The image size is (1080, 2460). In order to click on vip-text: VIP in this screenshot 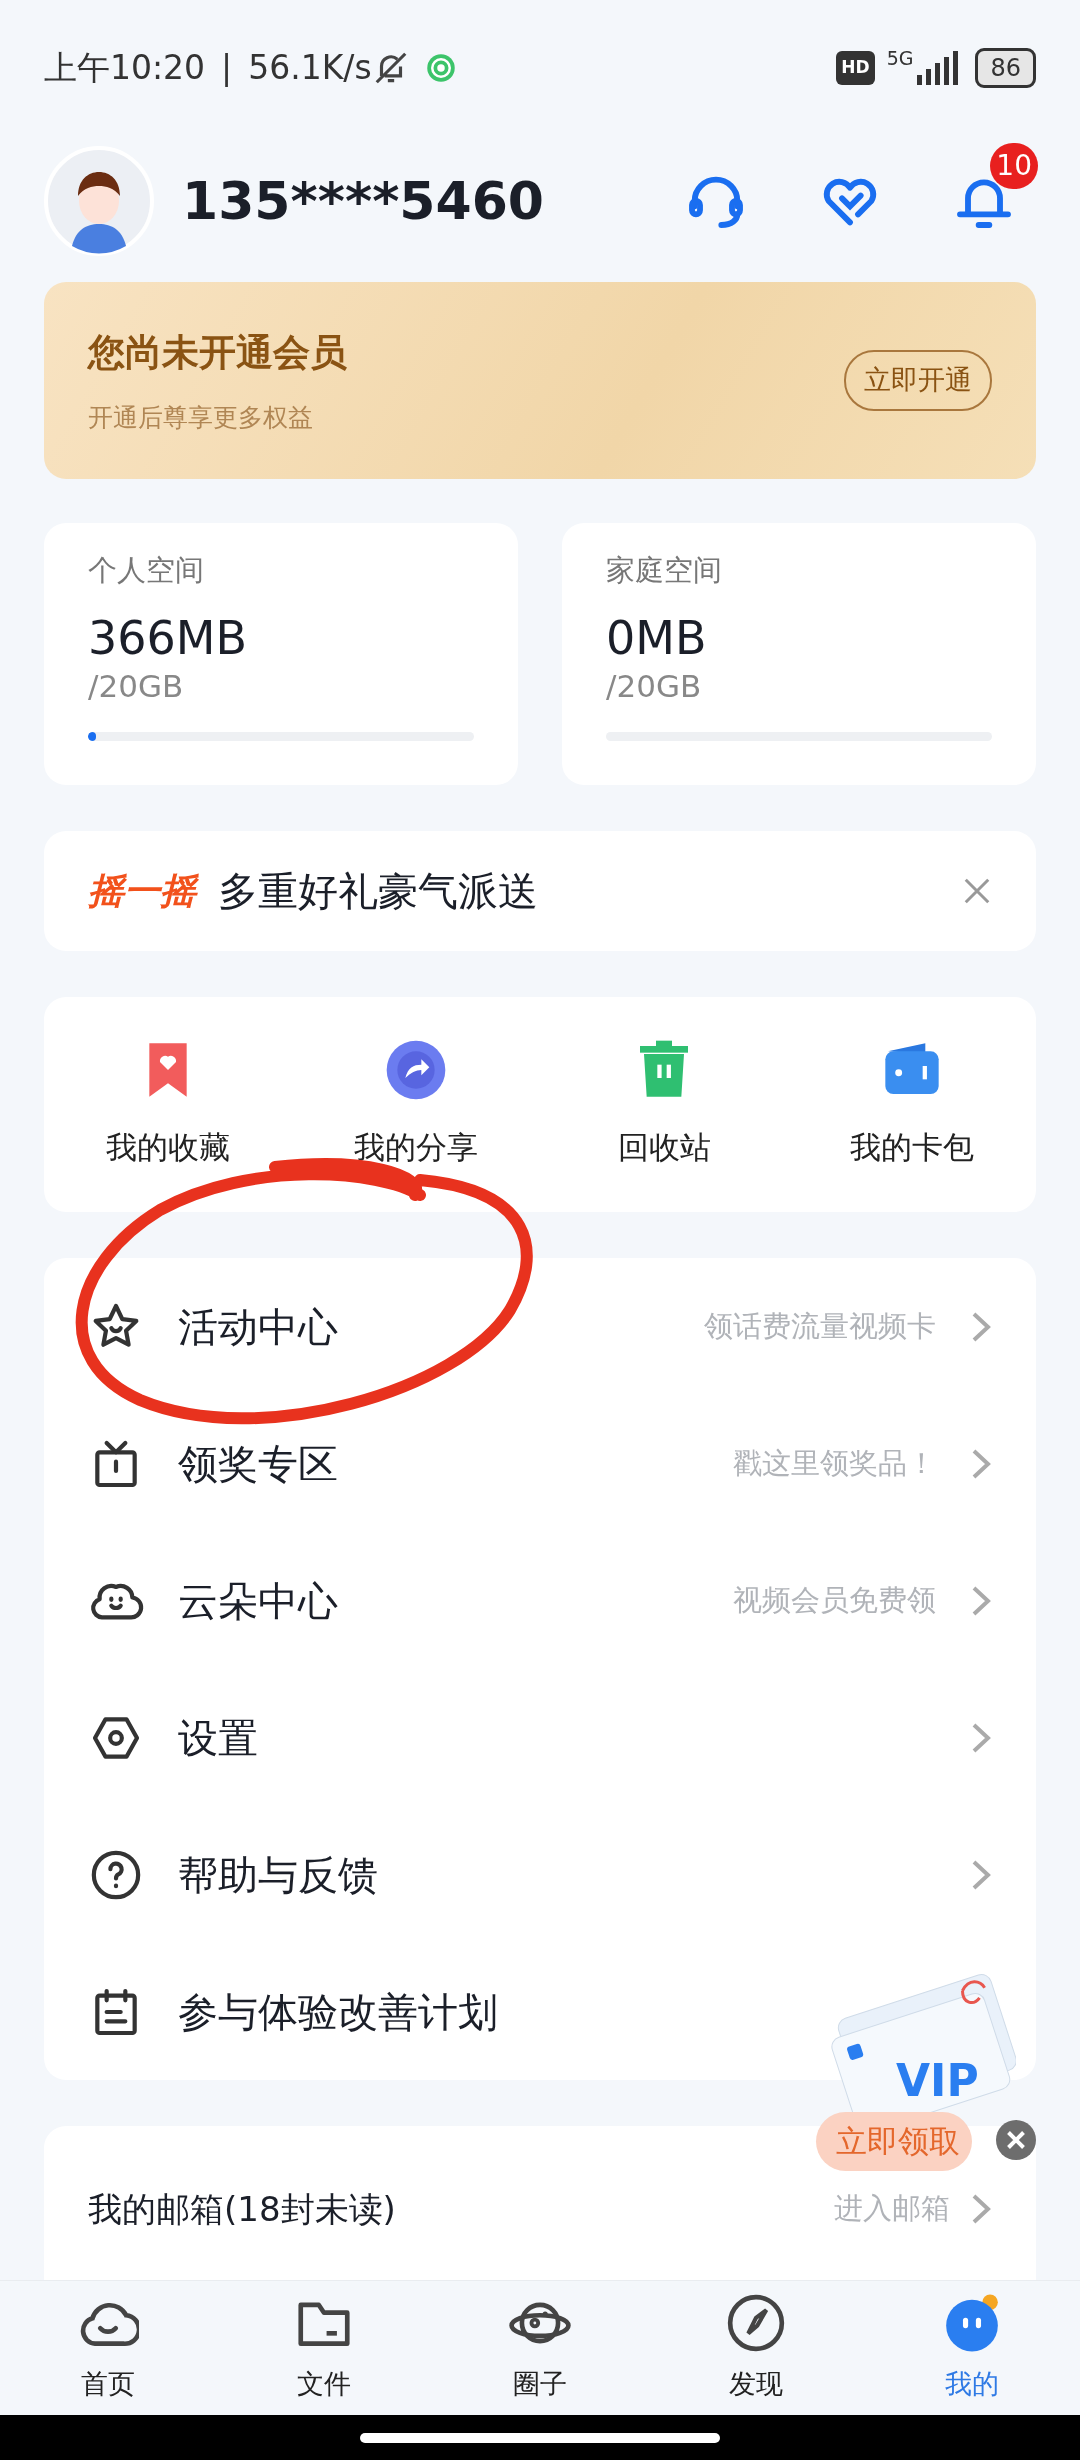, I will do `click(937, 2080)`.